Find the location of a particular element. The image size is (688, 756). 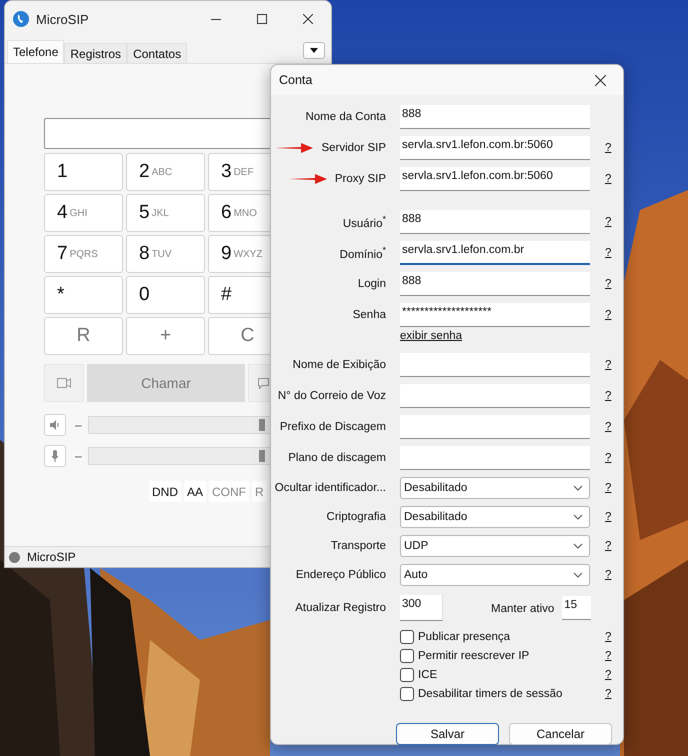

field-label: Proxy SIP is located at coordinates (360, 179).